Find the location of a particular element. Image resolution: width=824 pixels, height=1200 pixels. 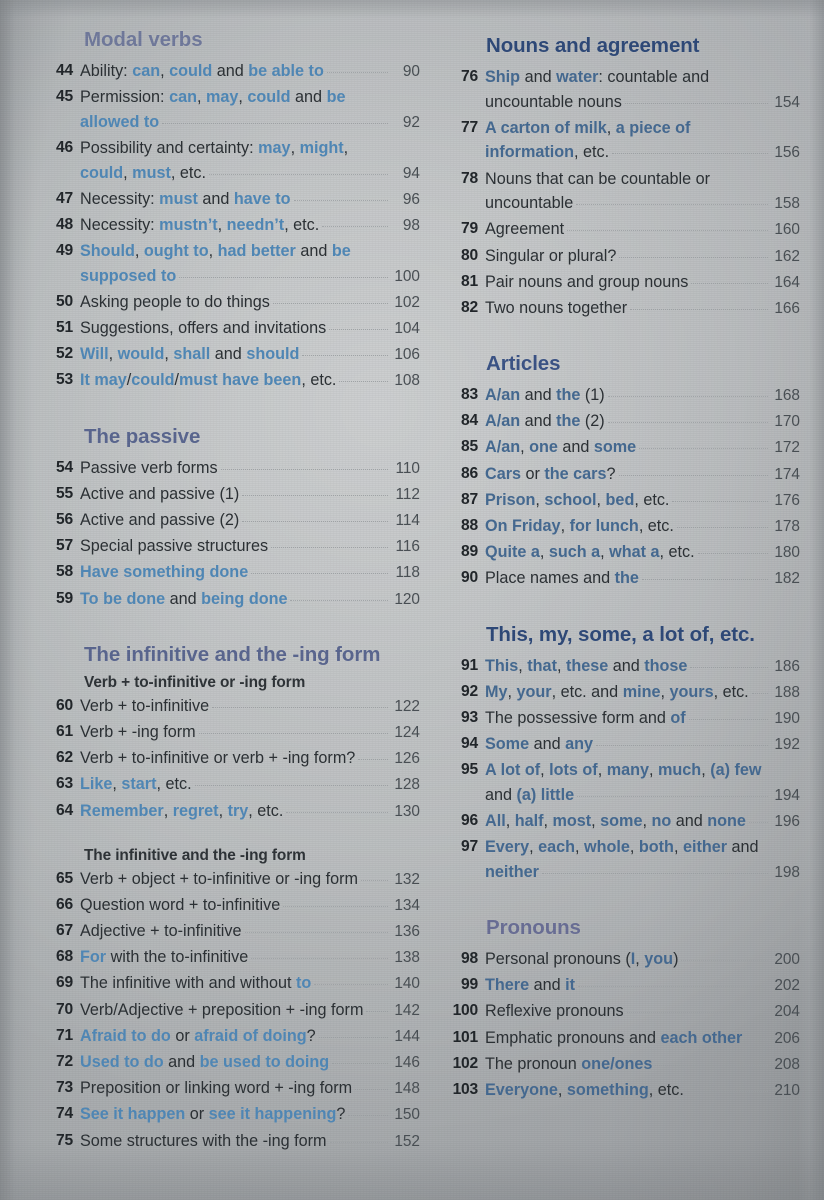

contents-entry: 48 Necessity: mustn’t, needn’t, etc. 98 is located at coordinates (235, 226).